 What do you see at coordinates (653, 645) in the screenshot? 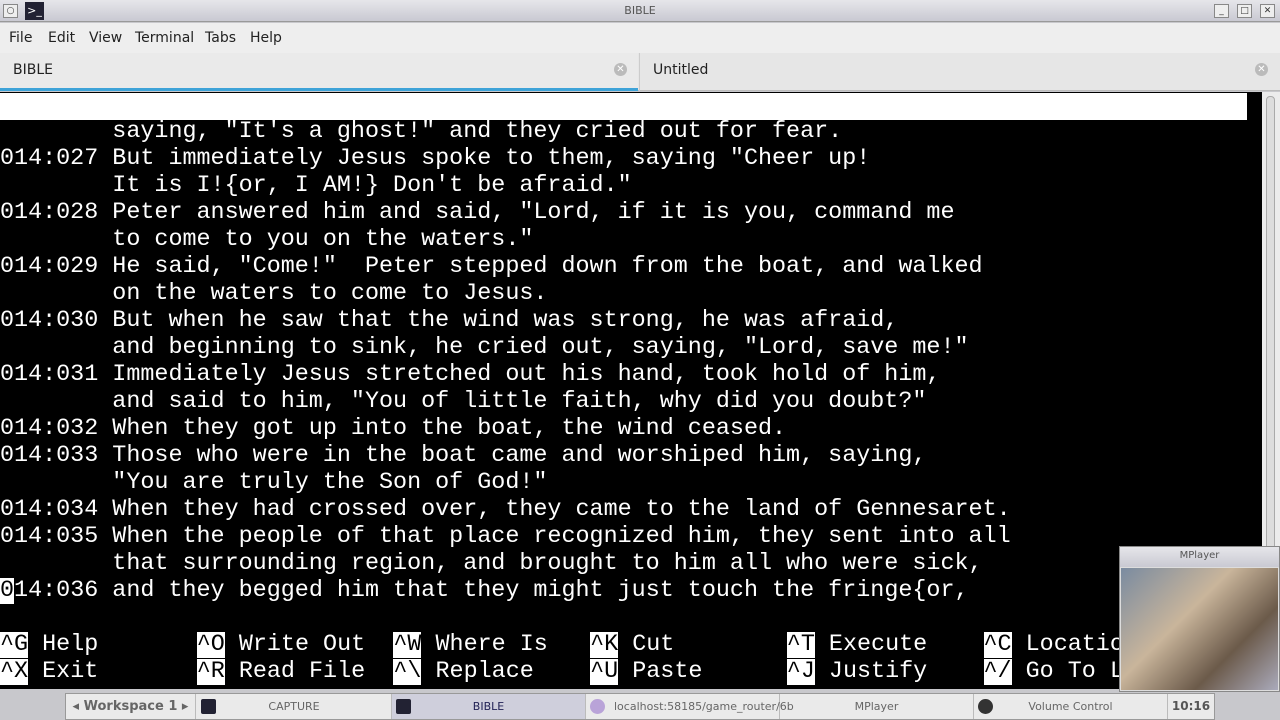
I see `shortcut-label: Cut` at bounding box center [653, 645].